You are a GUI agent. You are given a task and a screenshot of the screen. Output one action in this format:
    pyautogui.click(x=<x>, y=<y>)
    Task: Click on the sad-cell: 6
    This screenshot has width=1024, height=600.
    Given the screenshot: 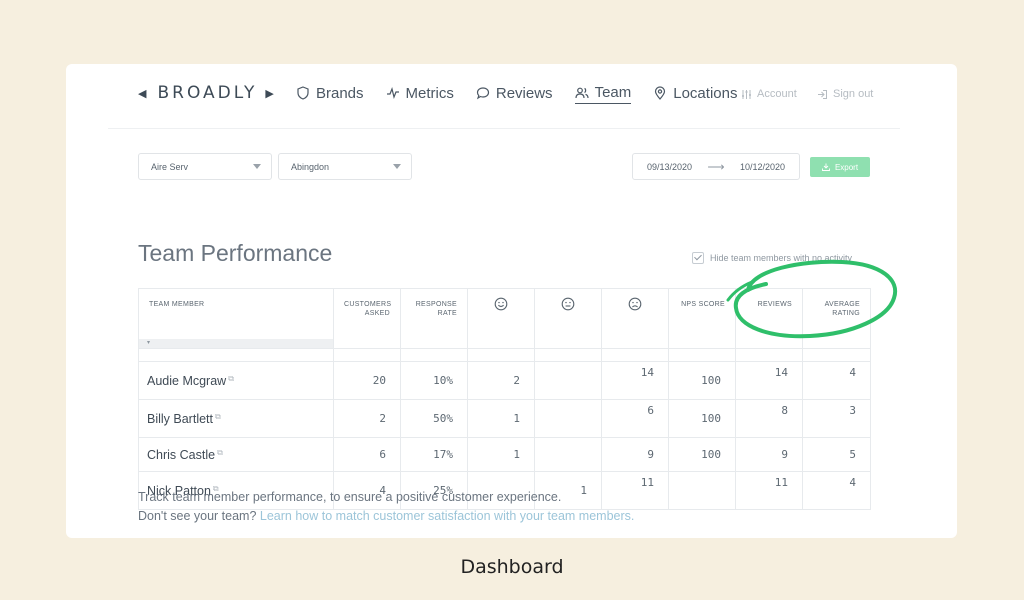 What is the action you would take?
    pyautogui.click(x=635, y=418)
    